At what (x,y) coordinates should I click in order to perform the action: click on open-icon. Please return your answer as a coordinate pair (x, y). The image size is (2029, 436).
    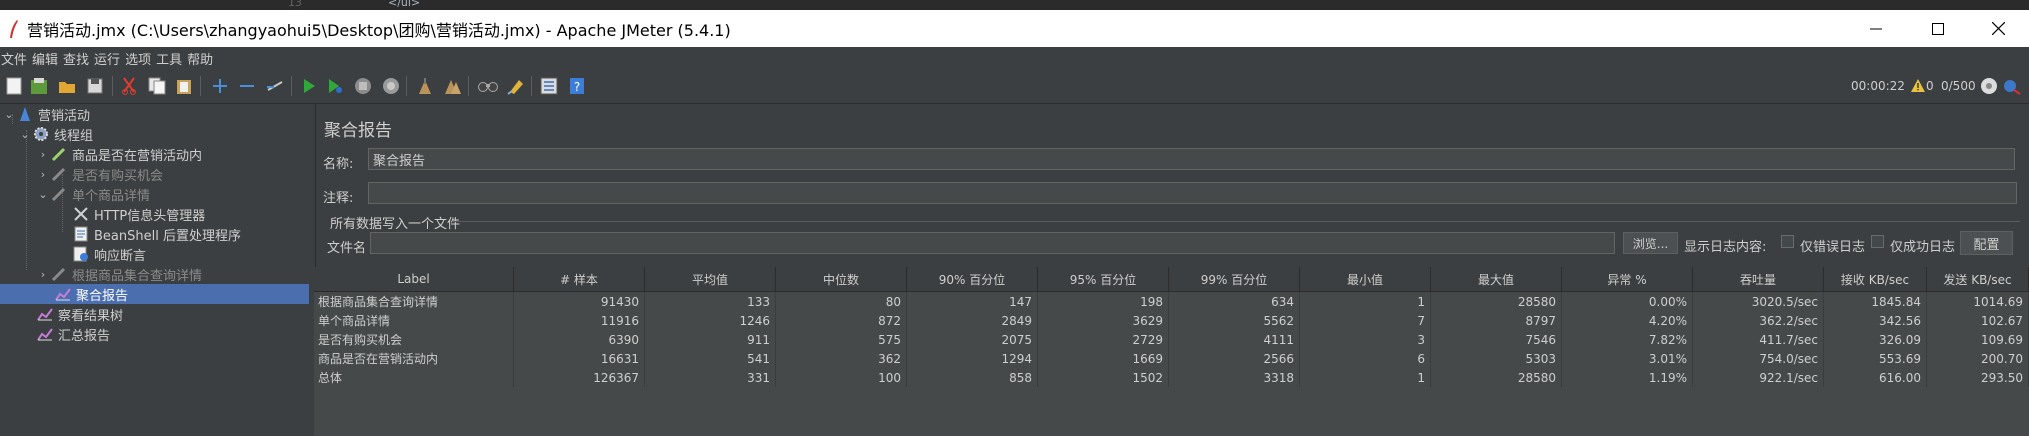
    Looking at the image, I should click on (66, 85).